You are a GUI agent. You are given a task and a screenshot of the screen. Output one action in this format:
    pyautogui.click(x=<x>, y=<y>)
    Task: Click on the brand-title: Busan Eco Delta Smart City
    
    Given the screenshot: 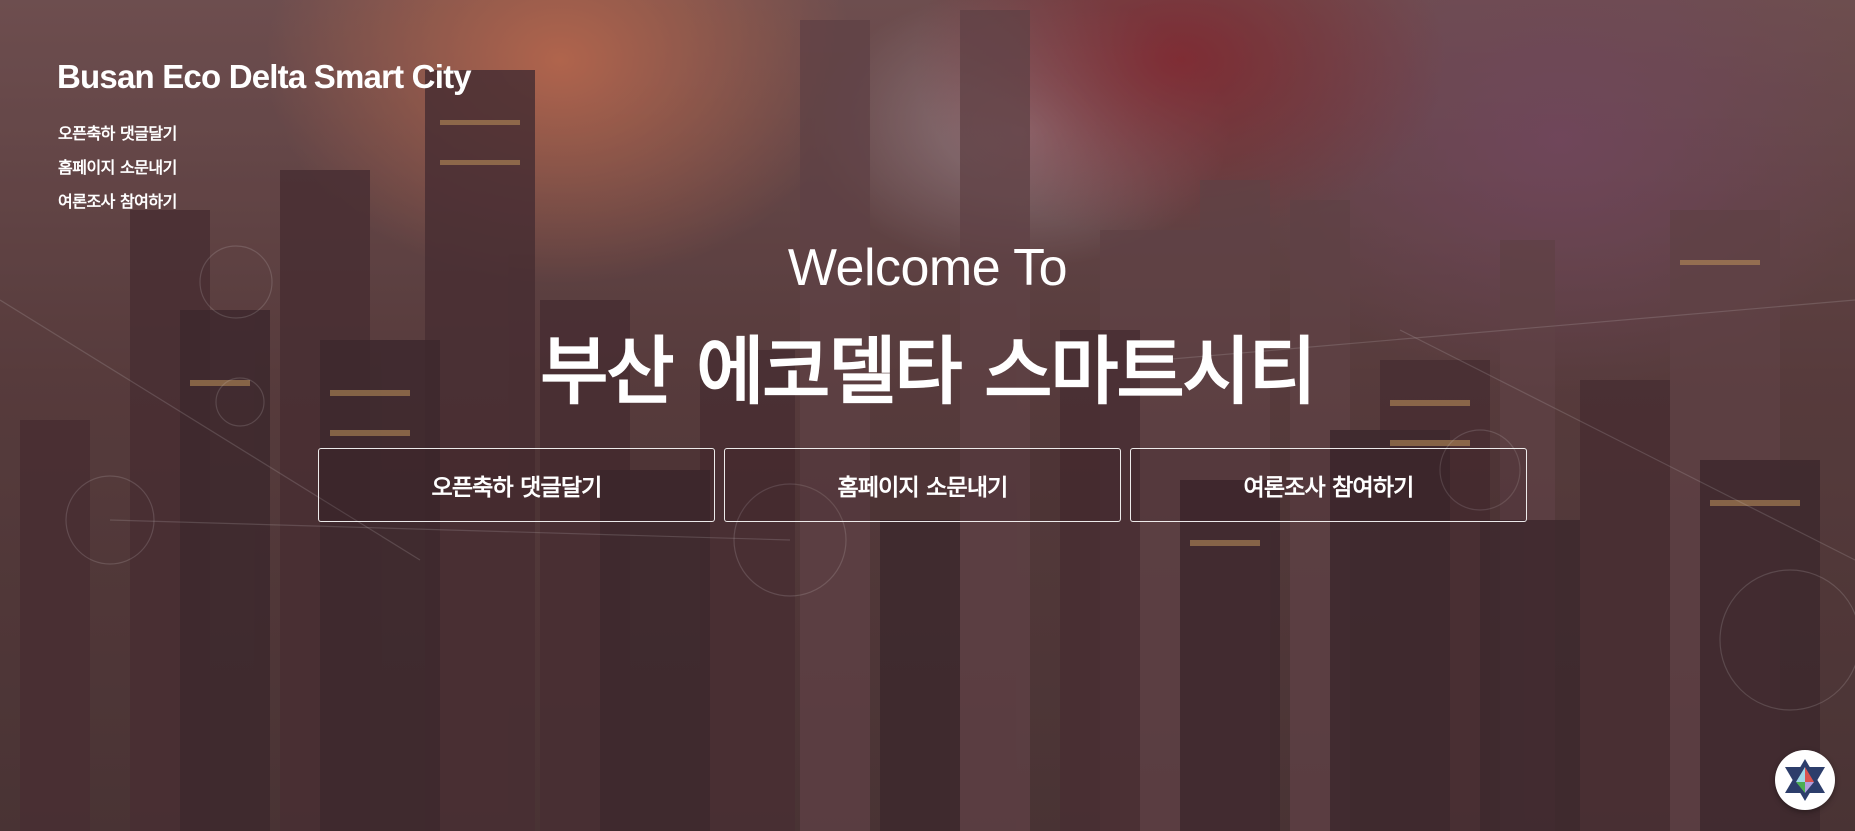 What is the action you would take?
    pyautogui.click(x=264, y=77)
    